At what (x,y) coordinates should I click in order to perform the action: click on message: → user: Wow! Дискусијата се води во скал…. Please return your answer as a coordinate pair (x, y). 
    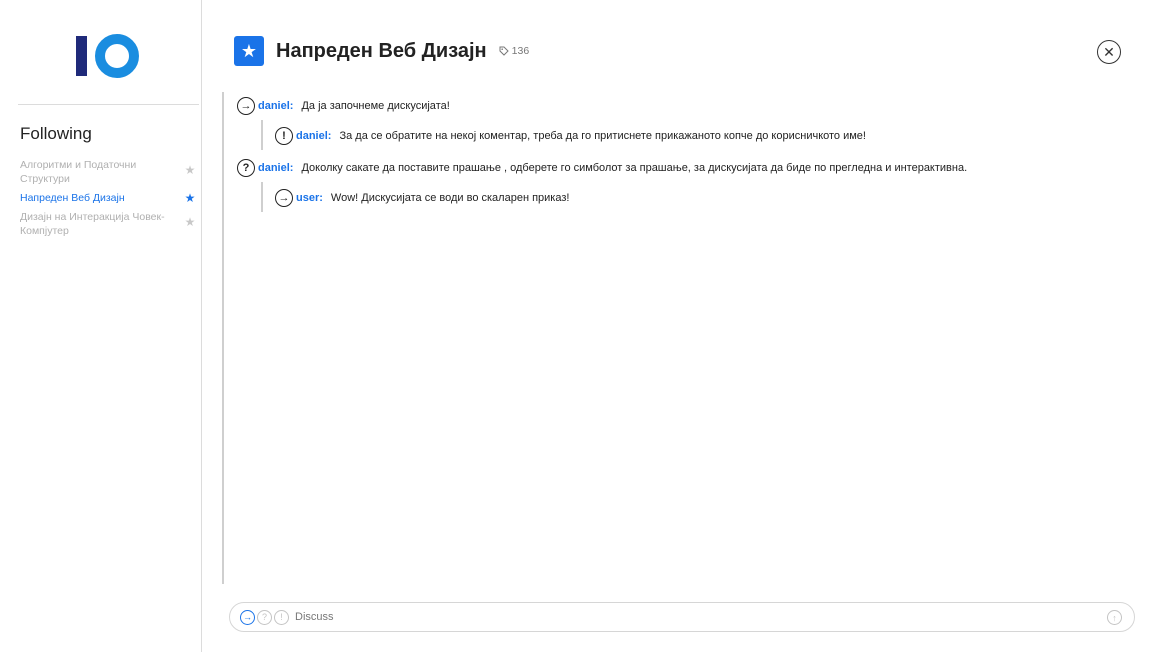
    Looking at the image, I should click on (422, 198).